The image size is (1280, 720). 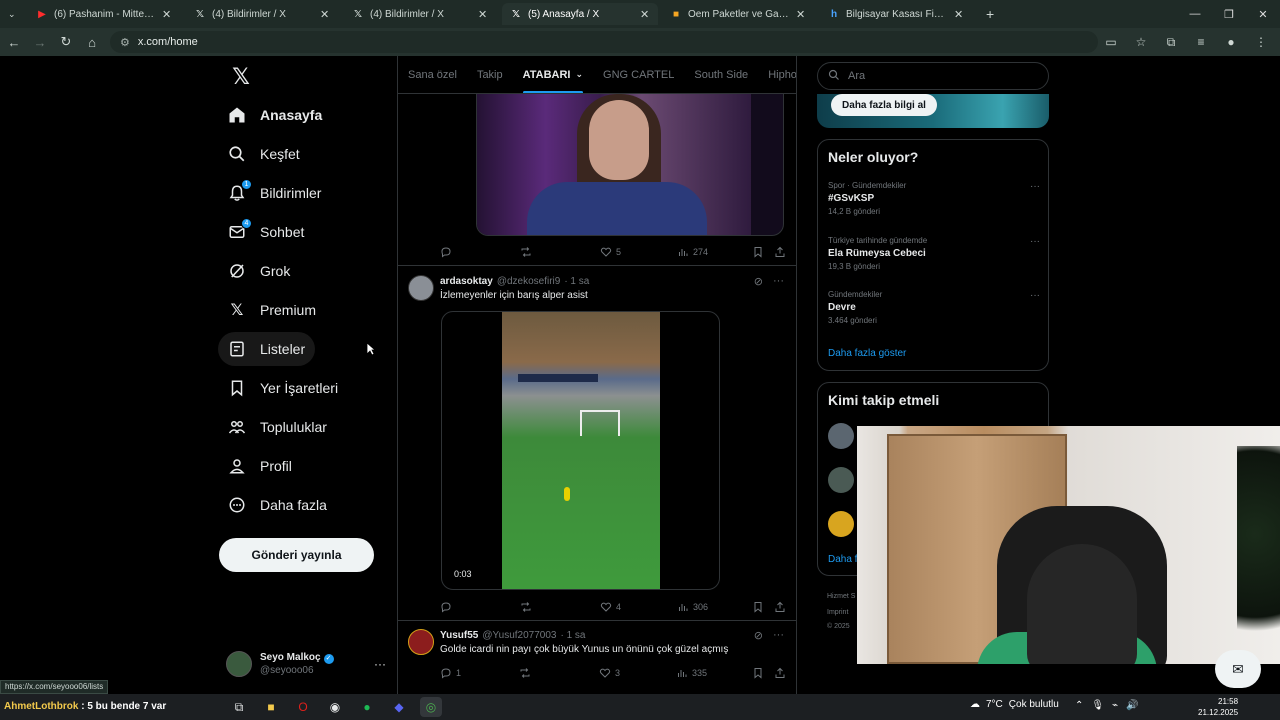 I want to click on x-logo-icon: 𝕏, so click(x=241, y=77).